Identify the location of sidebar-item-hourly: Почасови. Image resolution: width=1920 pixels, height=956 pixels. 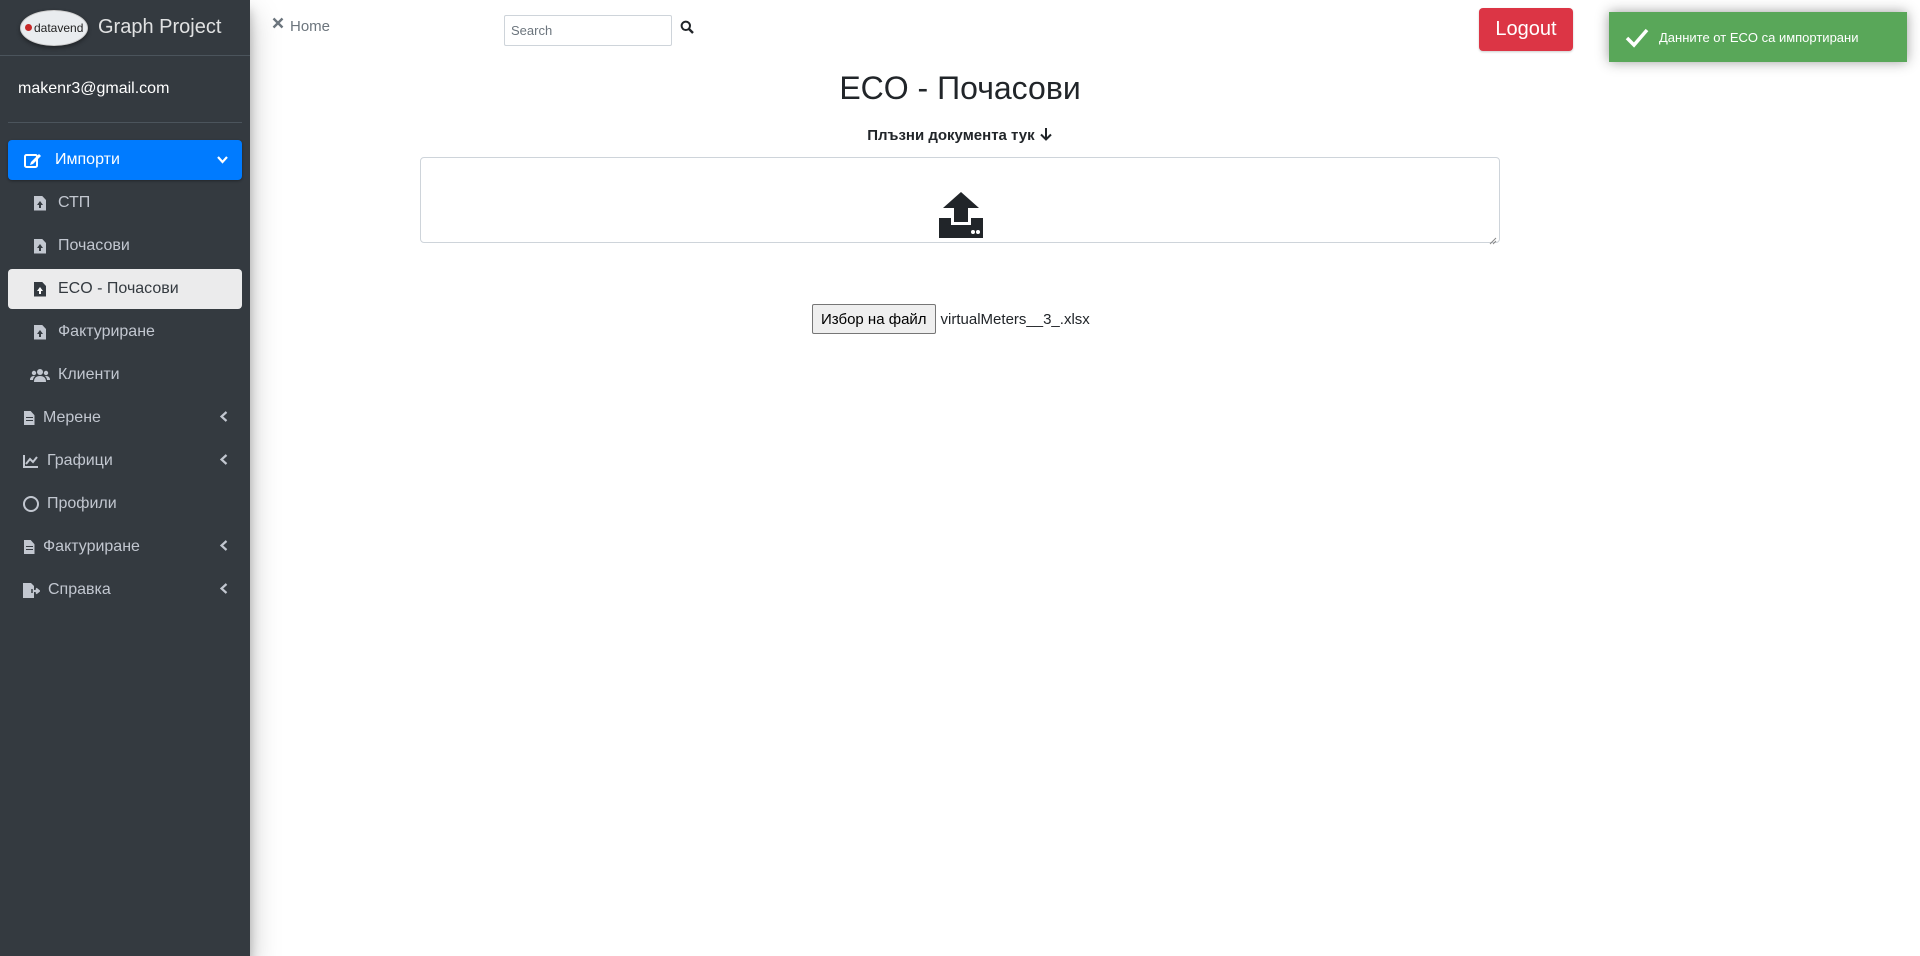
(125, 246).